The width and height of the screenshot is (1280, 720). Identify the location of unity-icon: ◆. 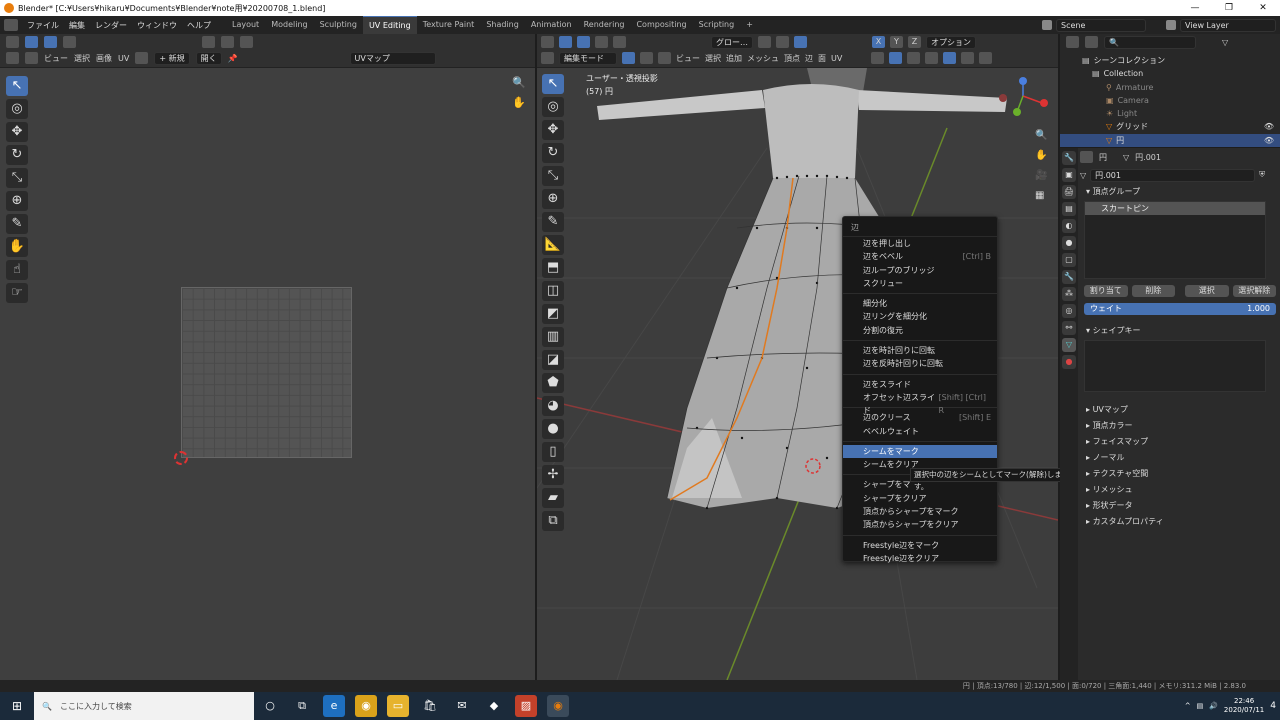
(494, 706).